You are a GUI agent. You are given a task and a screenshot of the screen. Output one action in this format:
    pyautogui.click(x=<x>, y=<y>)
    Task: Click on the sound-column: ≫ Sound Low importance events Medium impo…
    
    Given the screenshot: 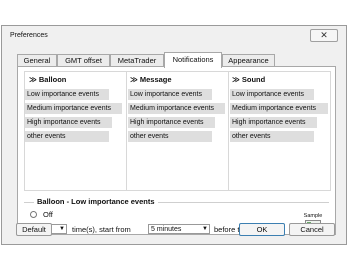 What is the action you would take?
    pyautogui.click(x=280, y=131)
    